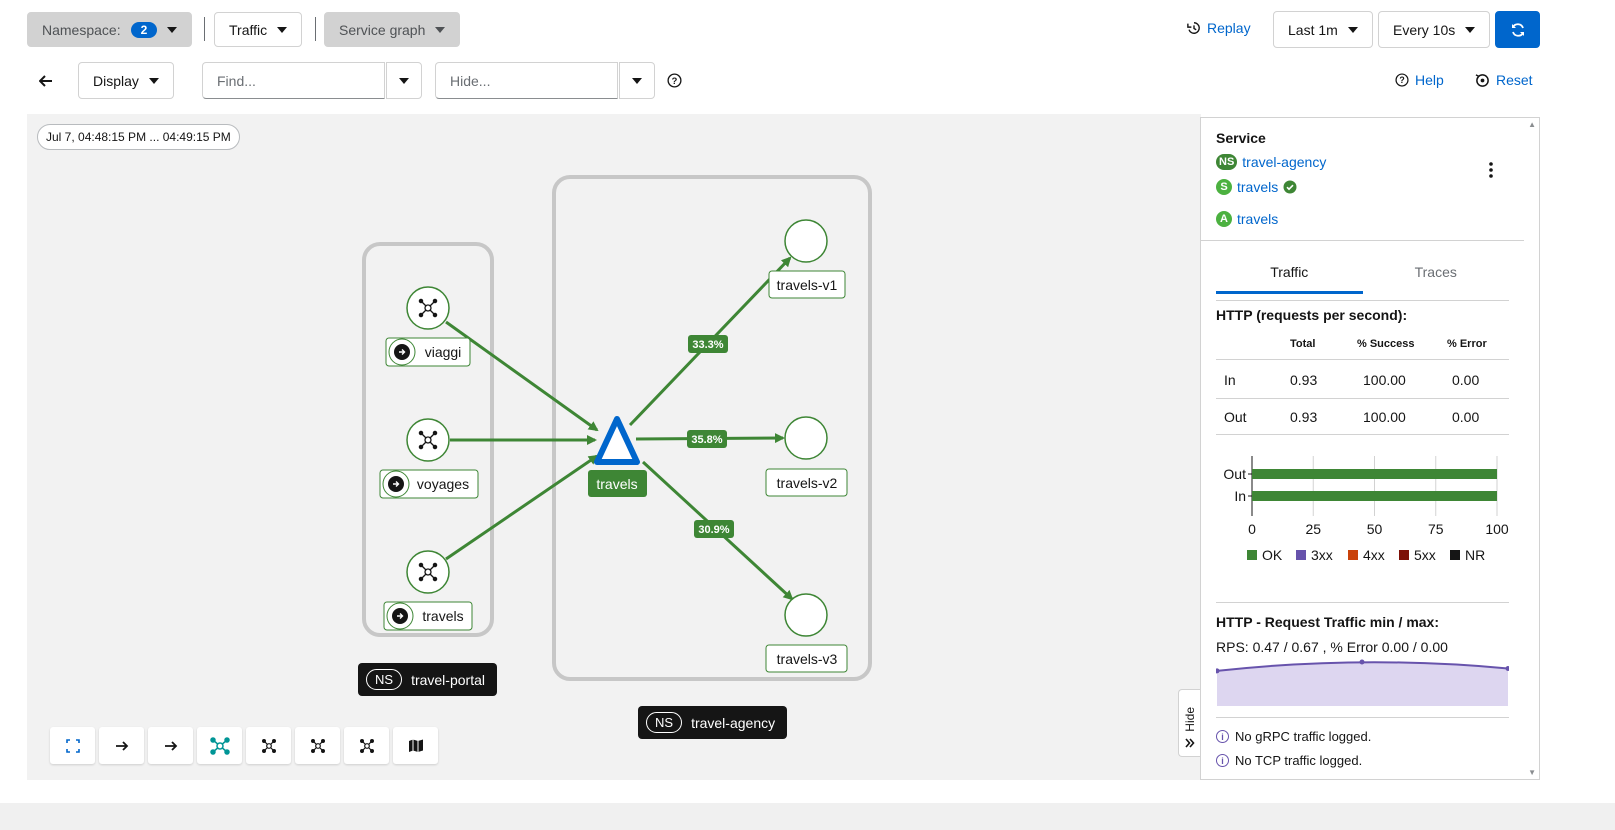 This screenshot has width=1615, height=830. Describe the element at coordinates (1374, 474) in the screenshot. I see `bar-ok-out` at that location.